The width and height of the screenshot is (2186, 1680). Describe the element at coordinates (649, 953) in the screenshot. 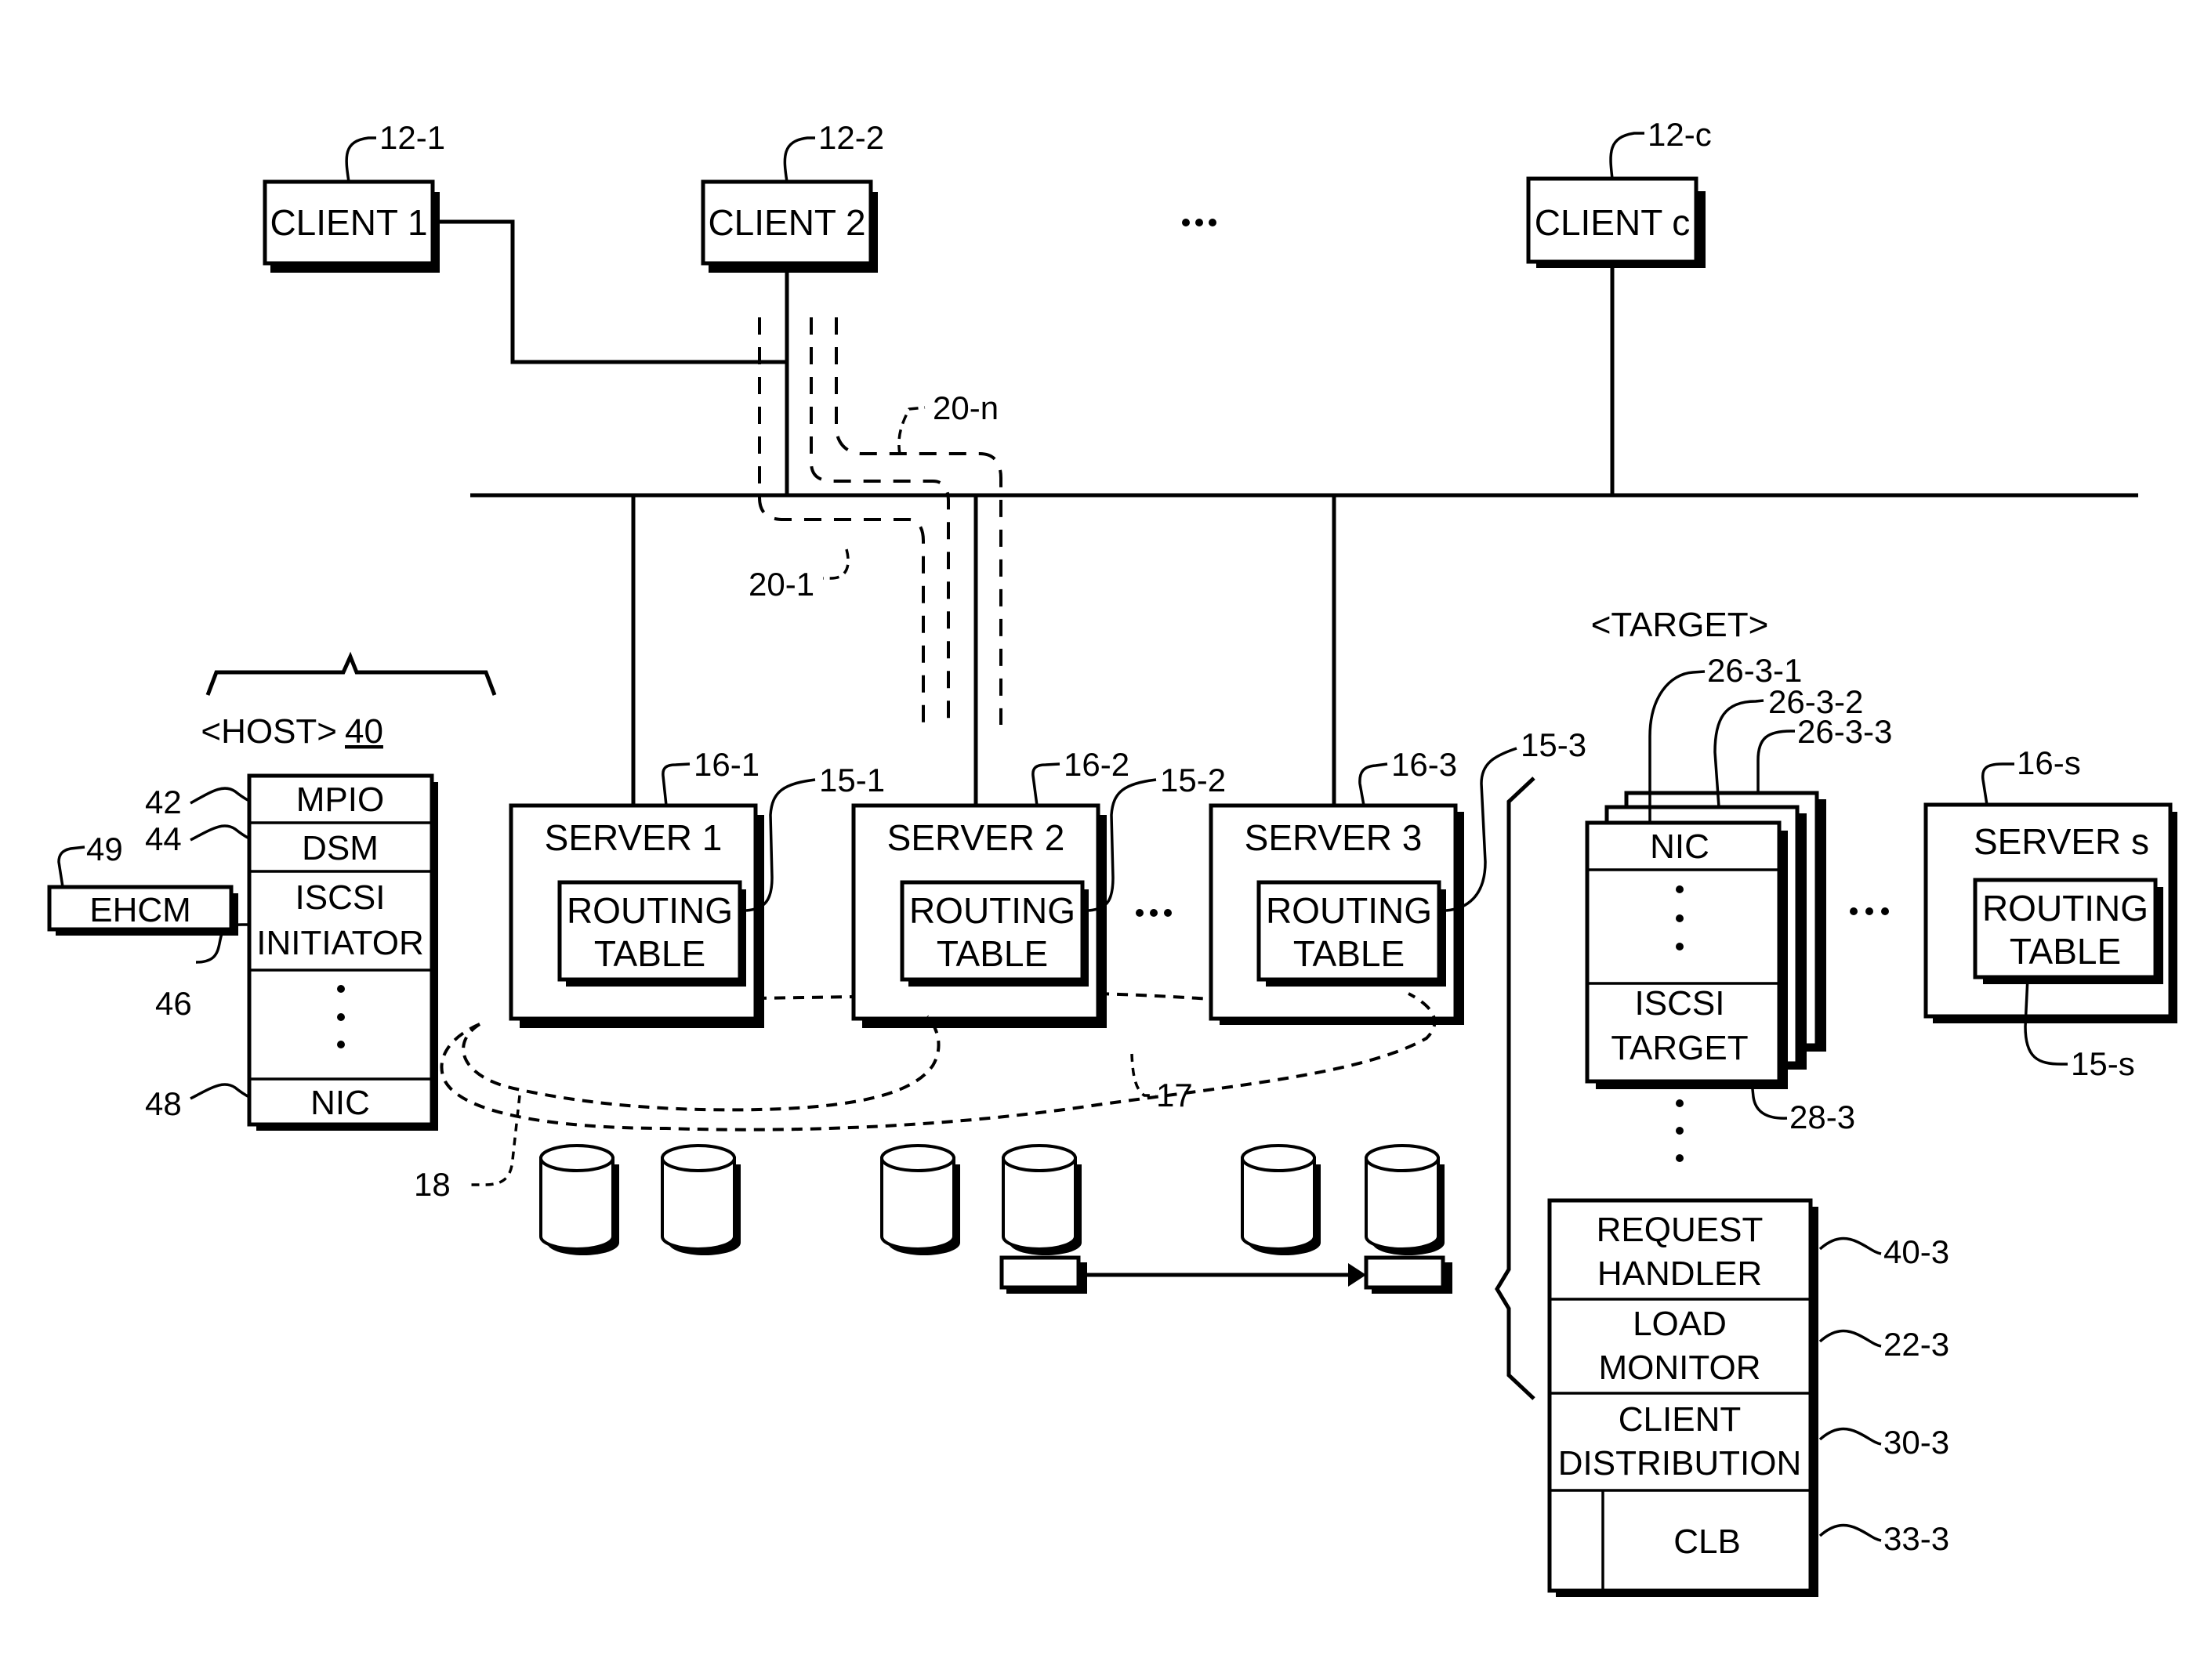

I see `server-1-routing-line2: TABLE` at that location.